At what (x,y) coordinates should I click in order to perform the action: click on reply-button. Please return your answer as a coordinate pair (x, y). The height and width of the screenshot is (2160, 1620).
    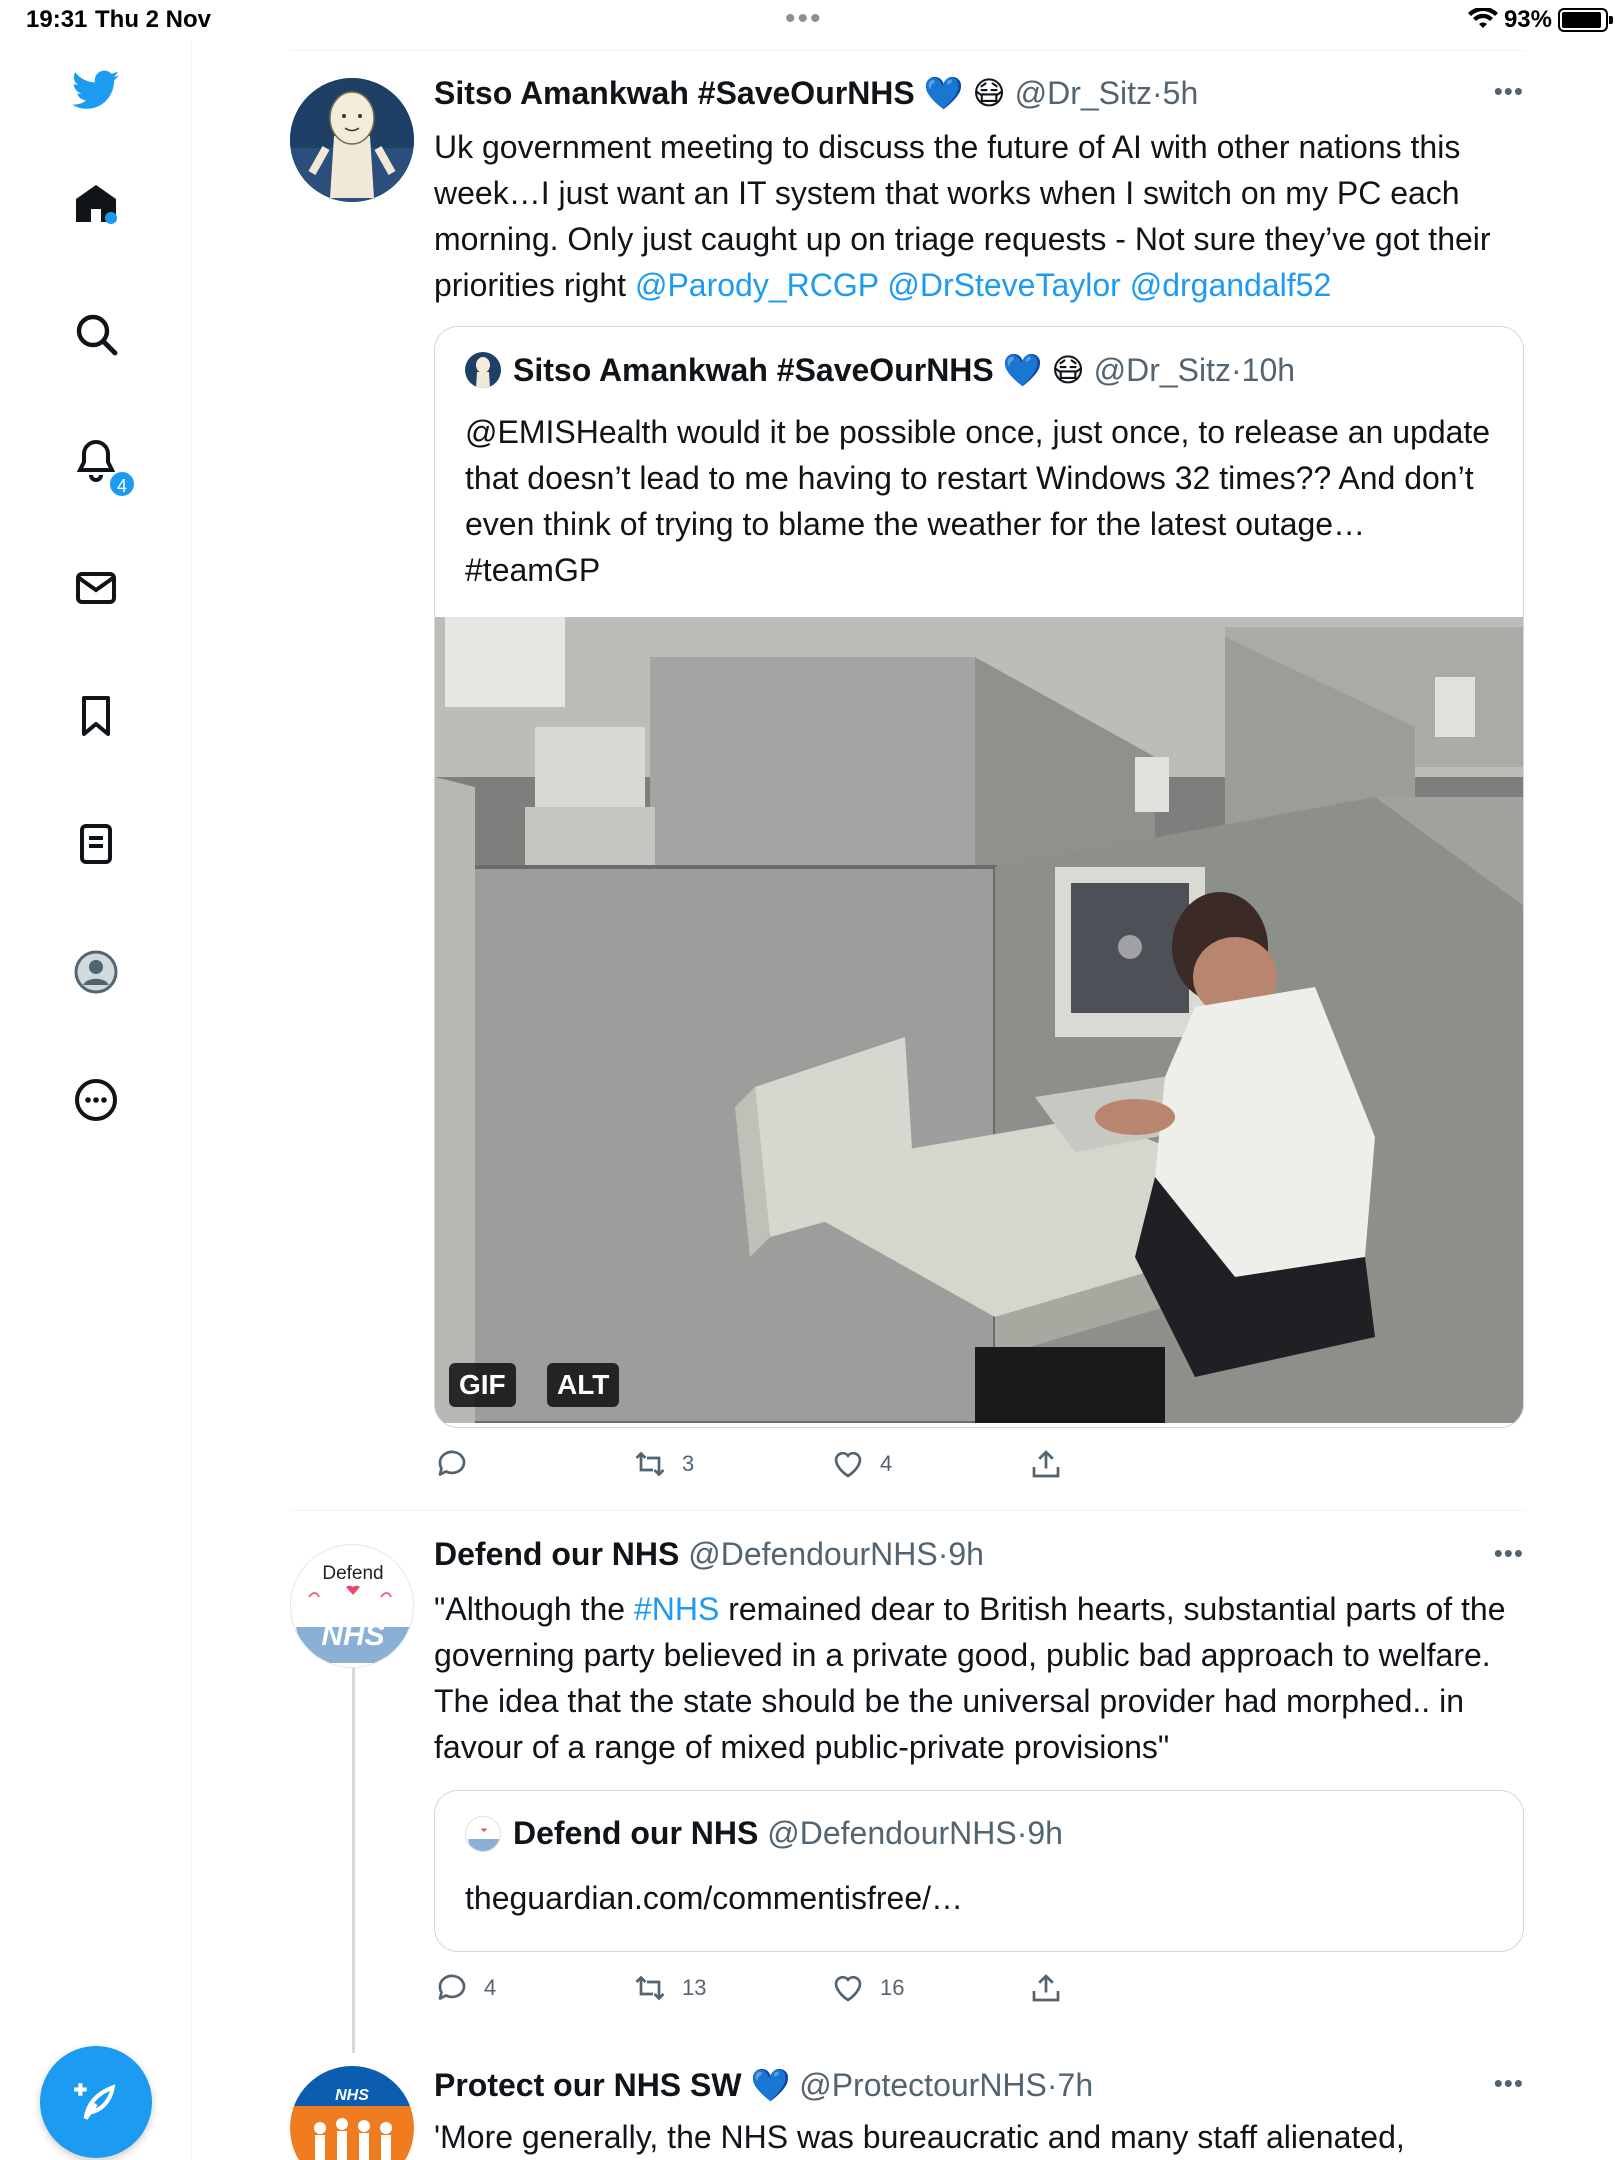
    Looking at the image, I should click on (459, 1464).